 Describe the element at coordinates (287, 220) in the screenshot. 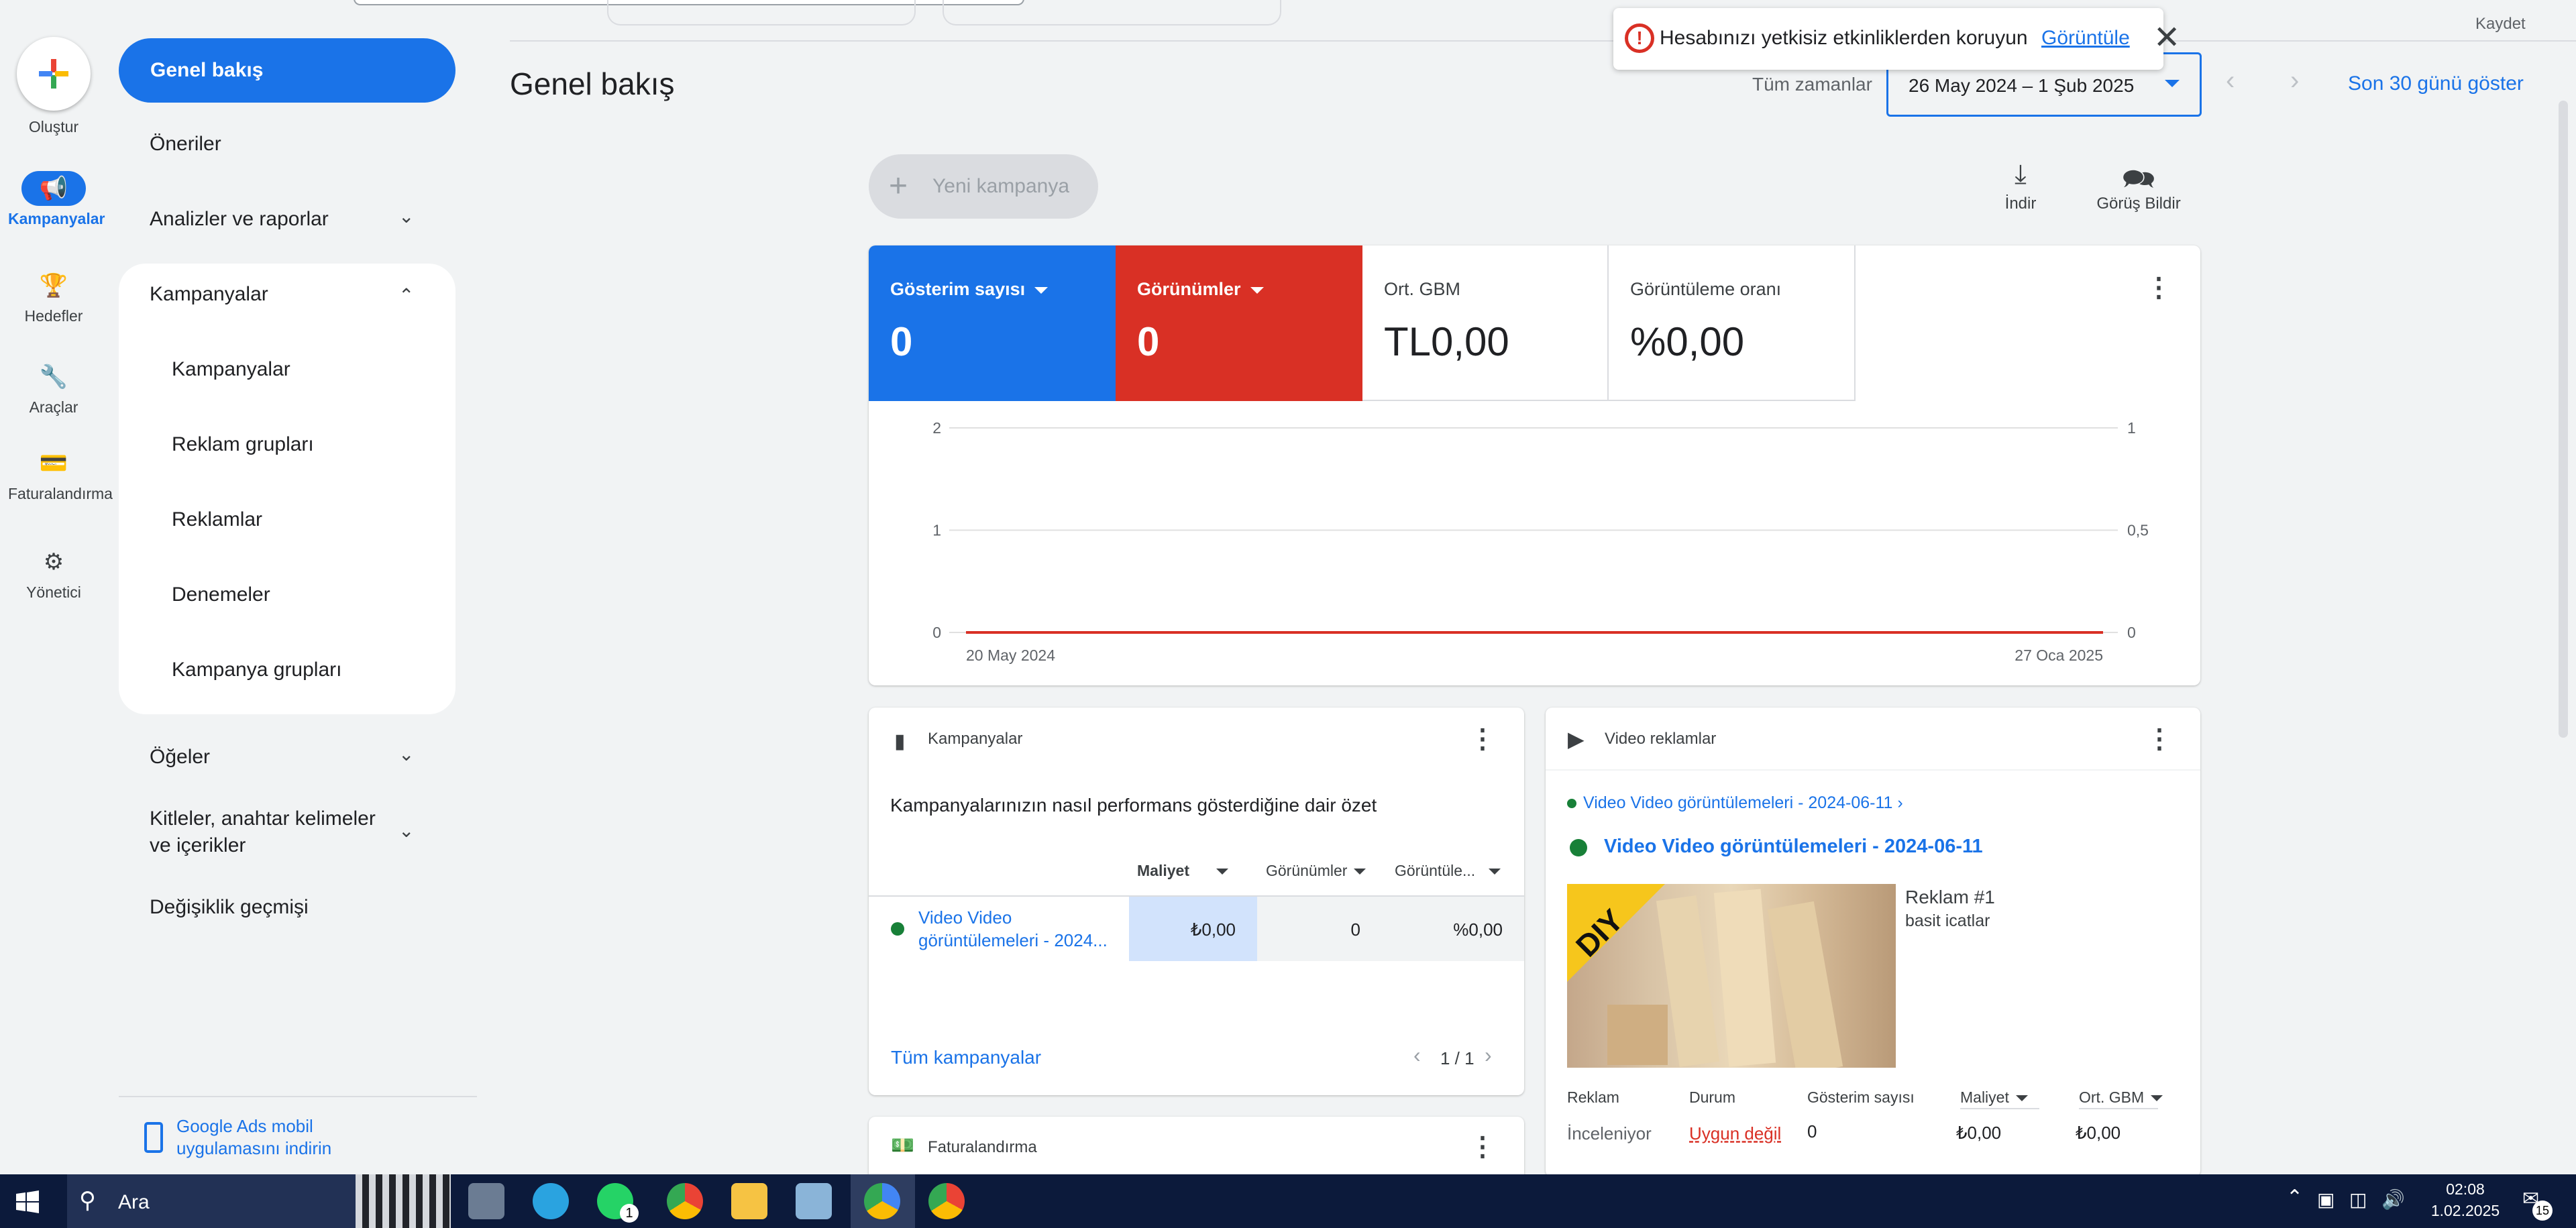

I see `nav-item-insights: Analizler ve raporlar` at that location.